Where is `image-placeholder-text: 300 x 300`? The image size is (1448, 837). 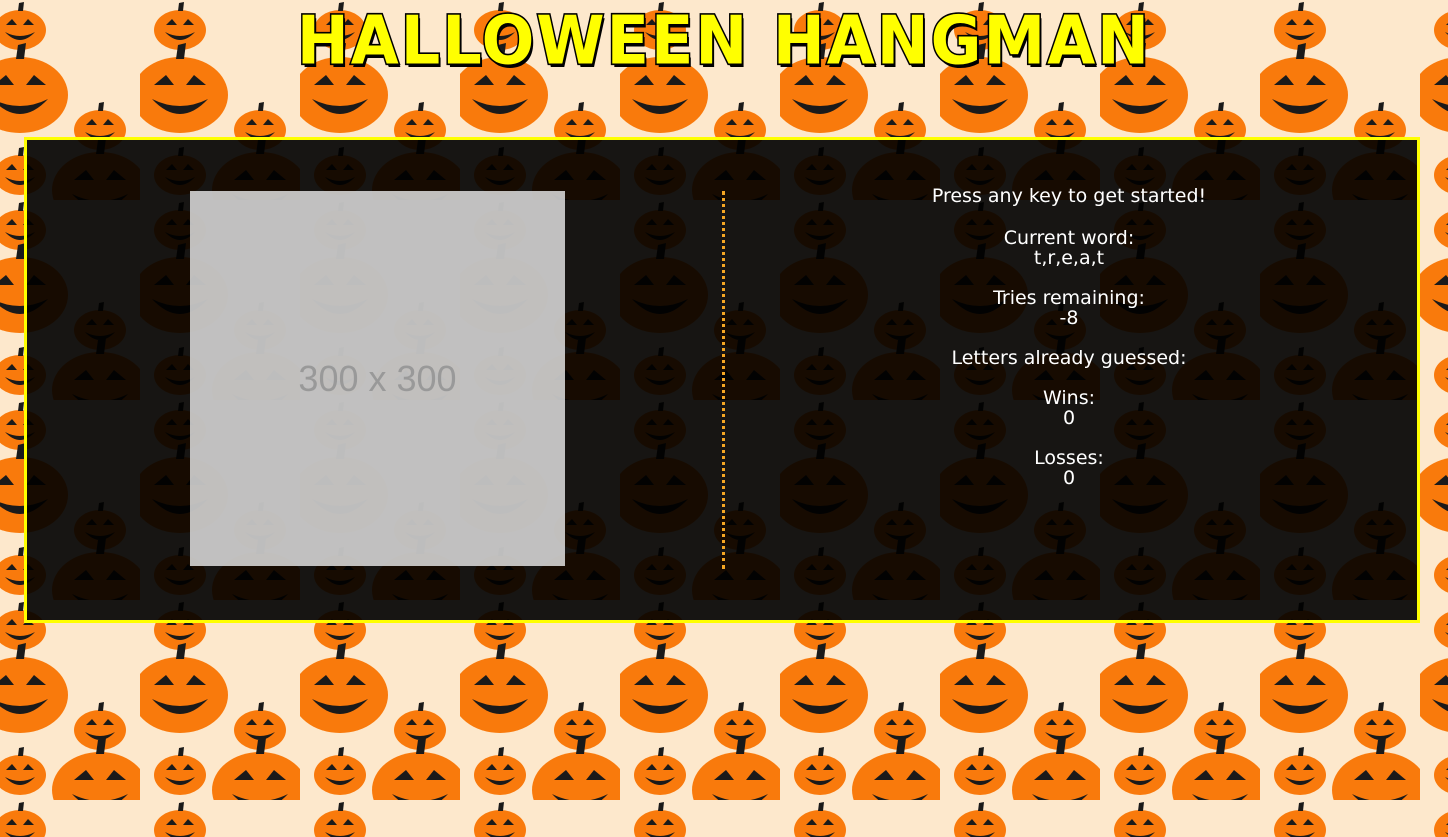 image-placeholder-text: 300 x 300 is located at coordinates (377, 378).